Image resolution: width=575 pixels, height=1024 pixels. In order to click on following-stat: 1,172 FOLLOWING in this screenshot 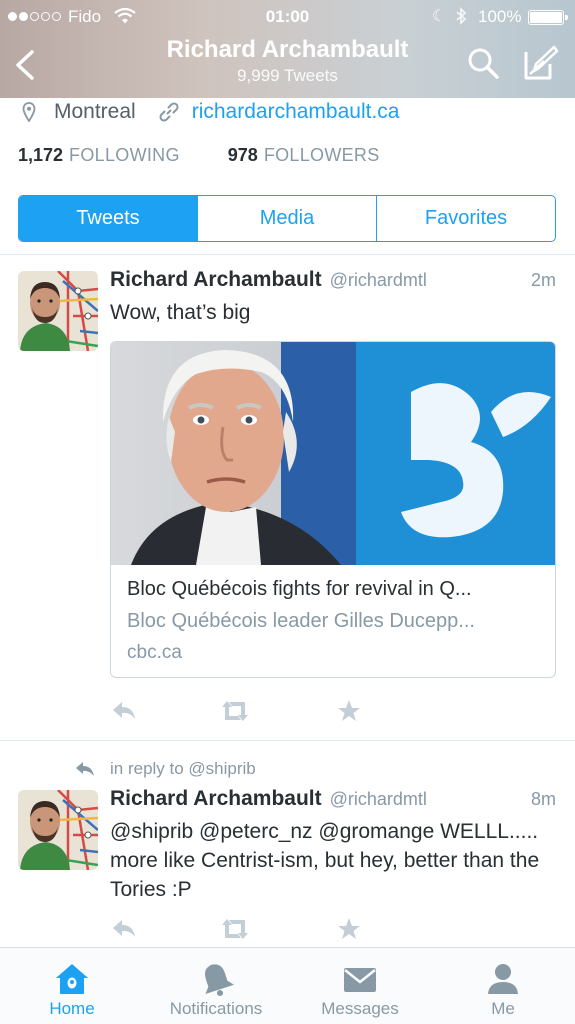, I will do `click(99, 155)`.